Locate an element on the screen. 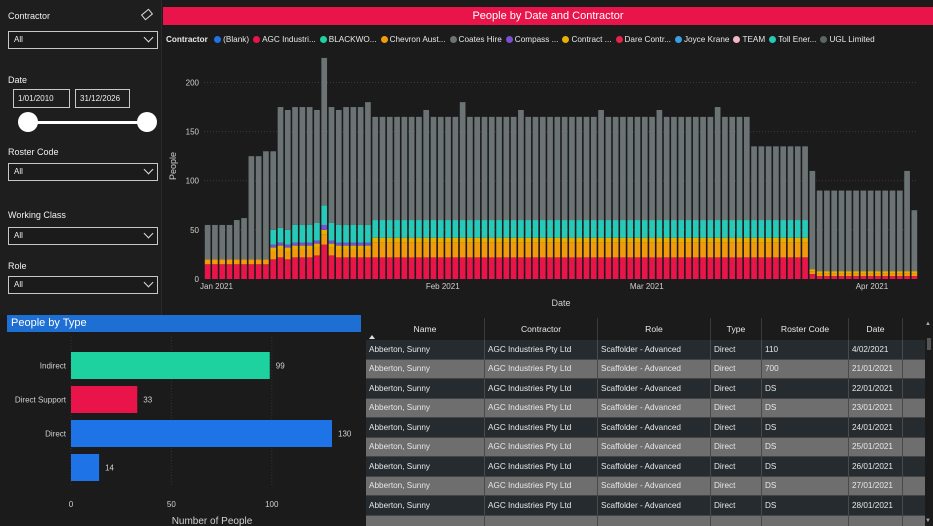  sort-ascending-icon is located at coordinates (372, 337).